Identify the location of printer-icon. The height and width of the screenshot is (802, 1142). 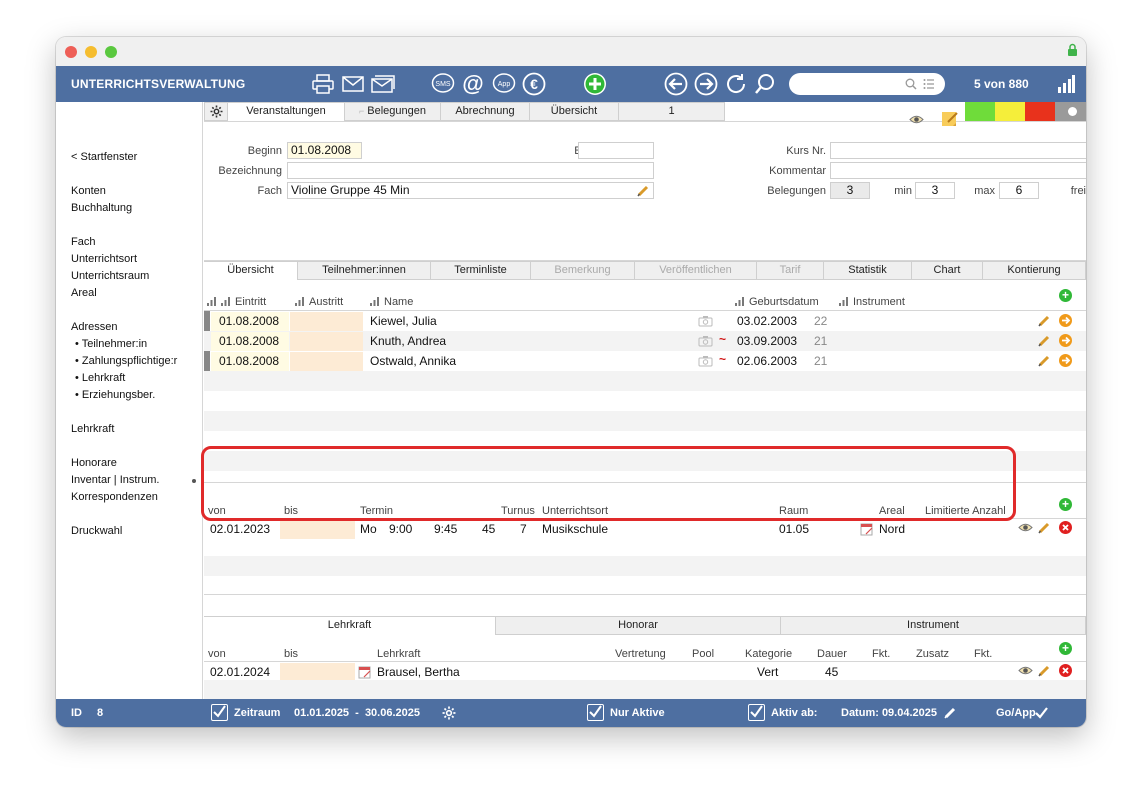
(323, 84).